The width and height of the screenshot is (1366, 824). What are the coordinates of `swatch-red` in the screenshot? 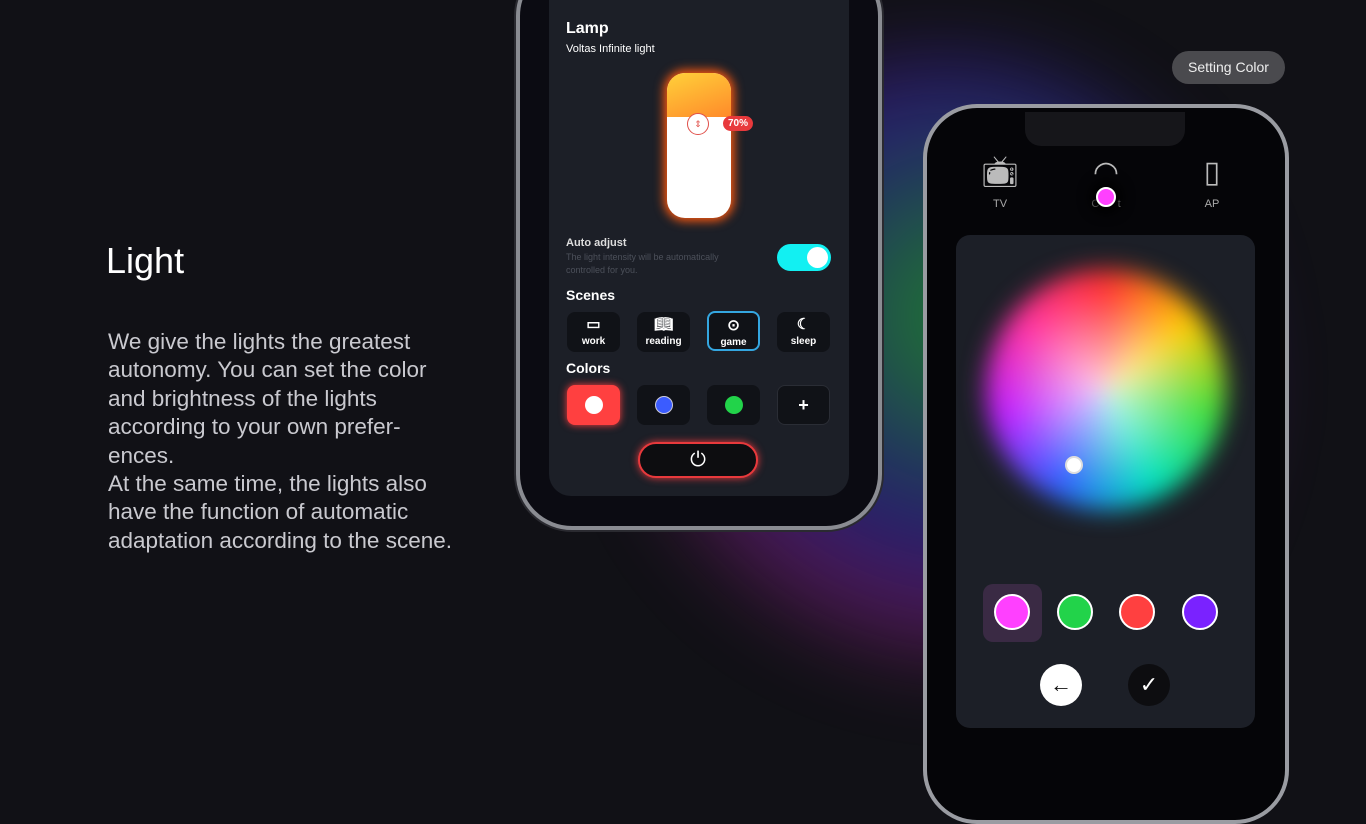 It's located at (1137, 612).